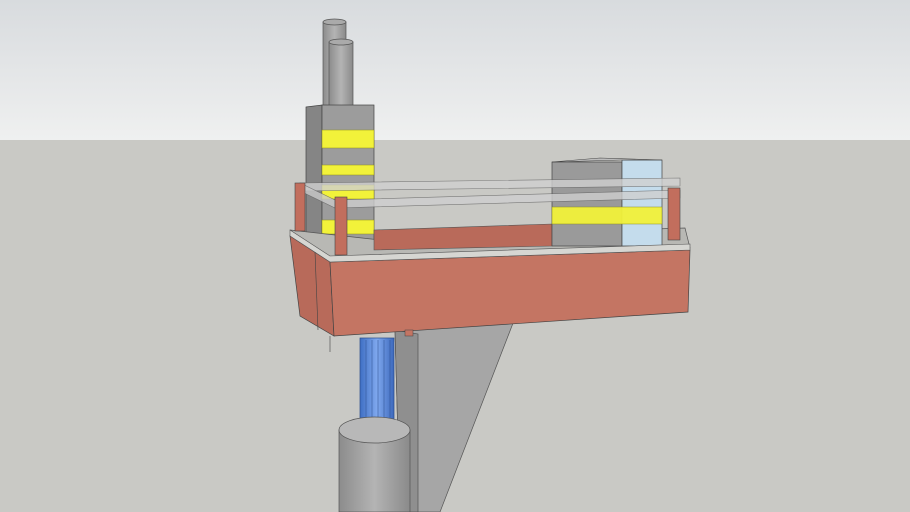 This screenshot has width=910, height=512. I want to click on post-left, so click(300, 207).